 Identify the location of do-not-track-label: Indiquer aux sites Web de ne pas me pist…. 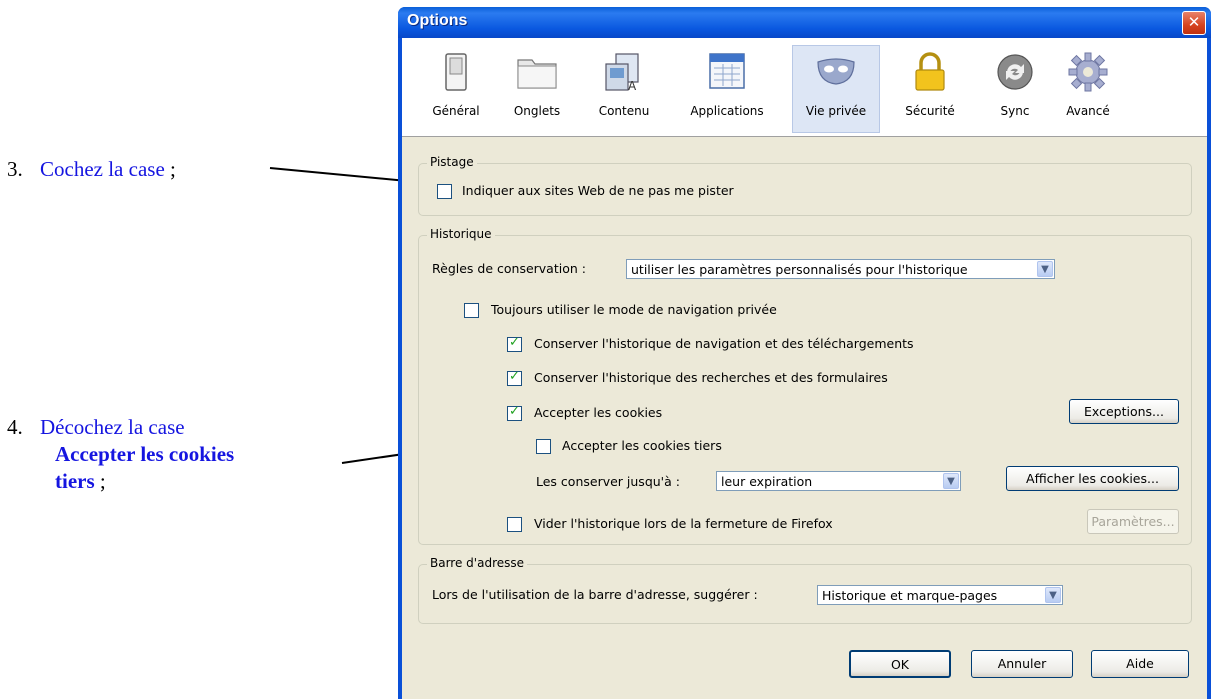
(598, 190).